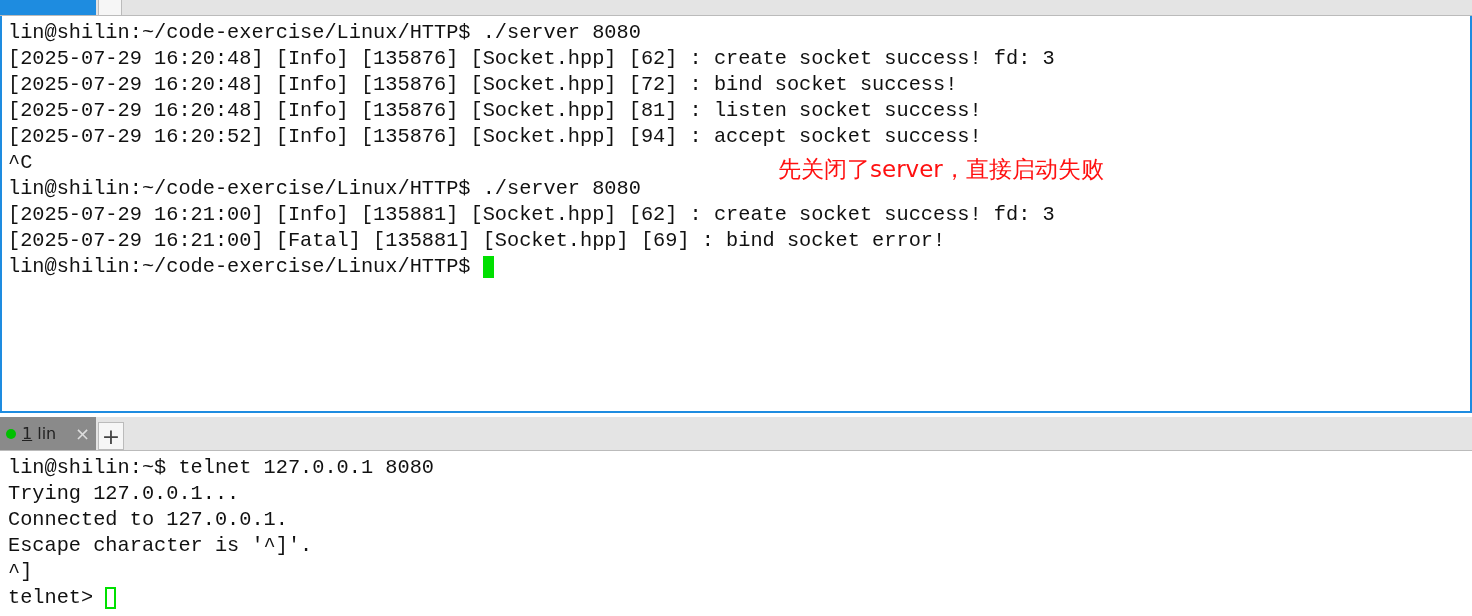  I want to click on terminal-line: telnet>, so click(51, 598).